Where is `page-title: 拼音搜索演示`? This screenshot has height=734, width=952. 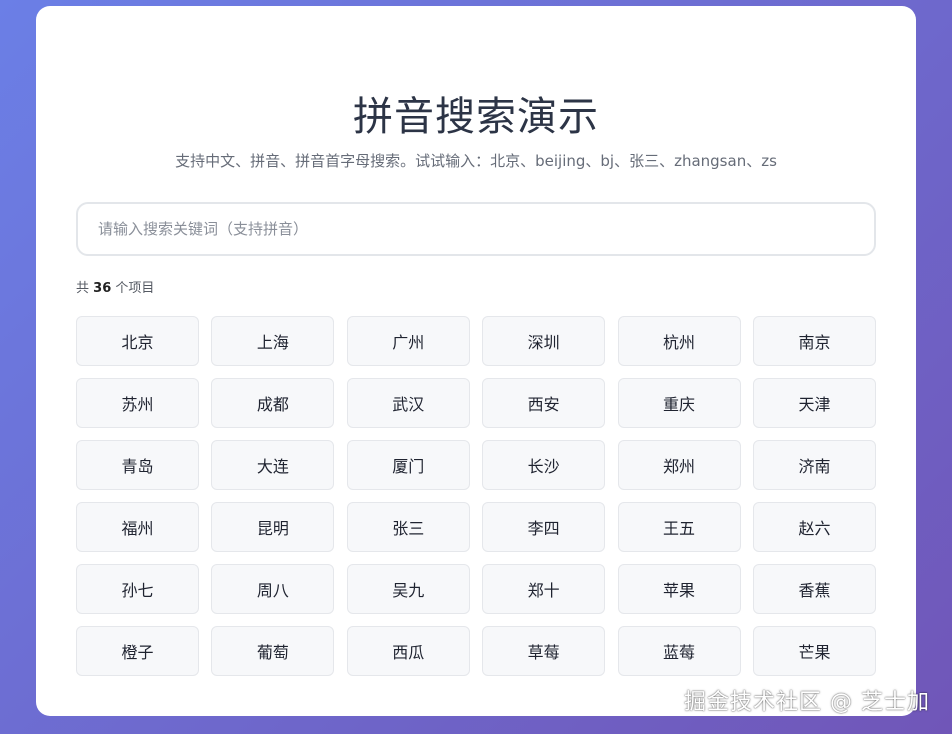
page-title: 拼音搜索演示 is located at coordinates (476, 117).